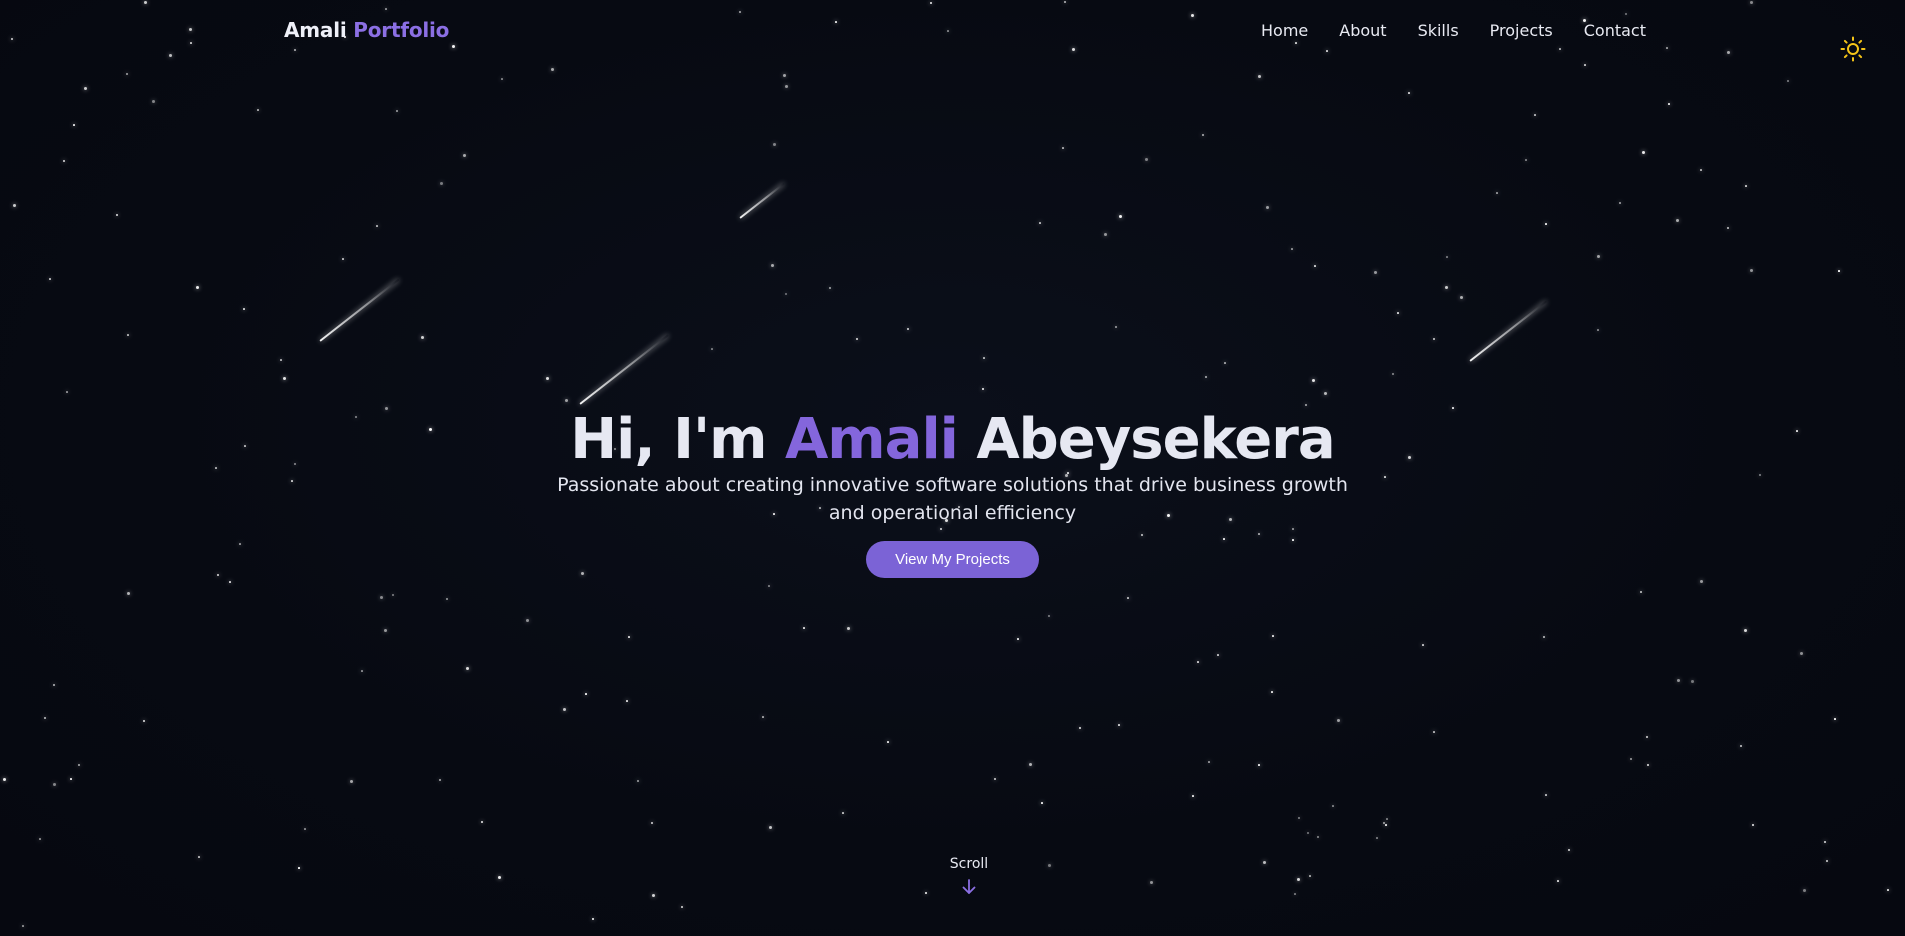 Image resolution: width=1905 pixels, height=936 pixels. I want to click on brand-first: Amali, so click(315, 30).